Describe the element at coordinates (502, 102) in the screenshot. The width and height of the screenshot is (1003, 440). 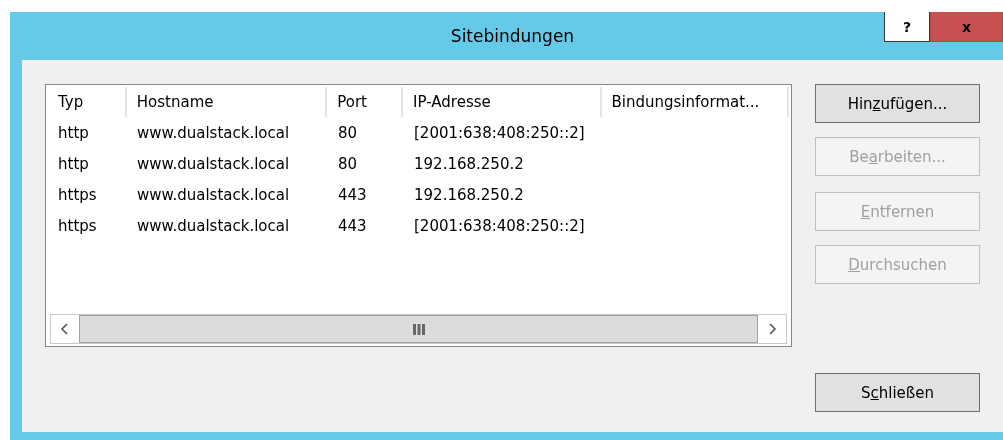
I see `column-header: IP-Adresse` at that location.